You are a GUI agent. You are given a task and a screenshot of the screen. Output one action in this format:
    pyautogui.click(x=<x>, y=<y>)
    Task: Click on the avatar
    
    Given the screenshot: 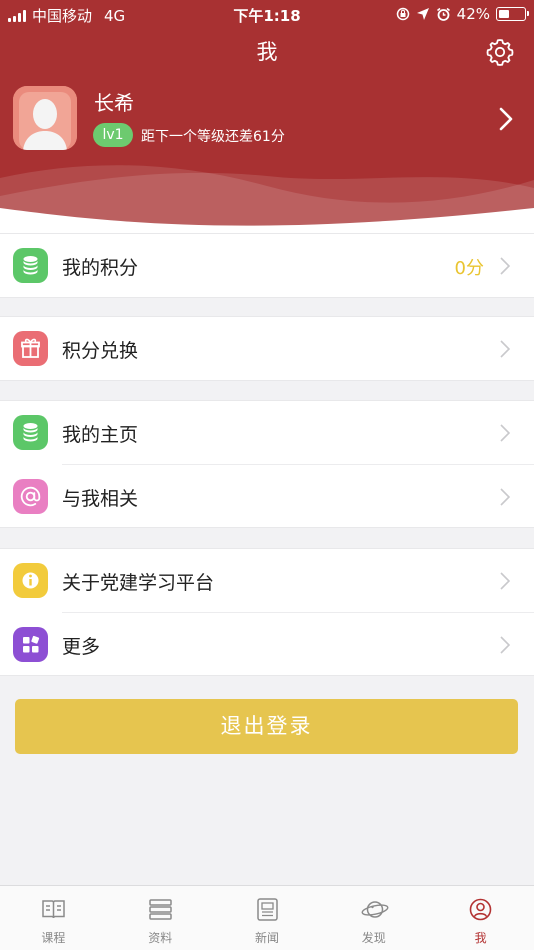 What is the action you would take?
    pyautogui.click(x=45, y=118)
    